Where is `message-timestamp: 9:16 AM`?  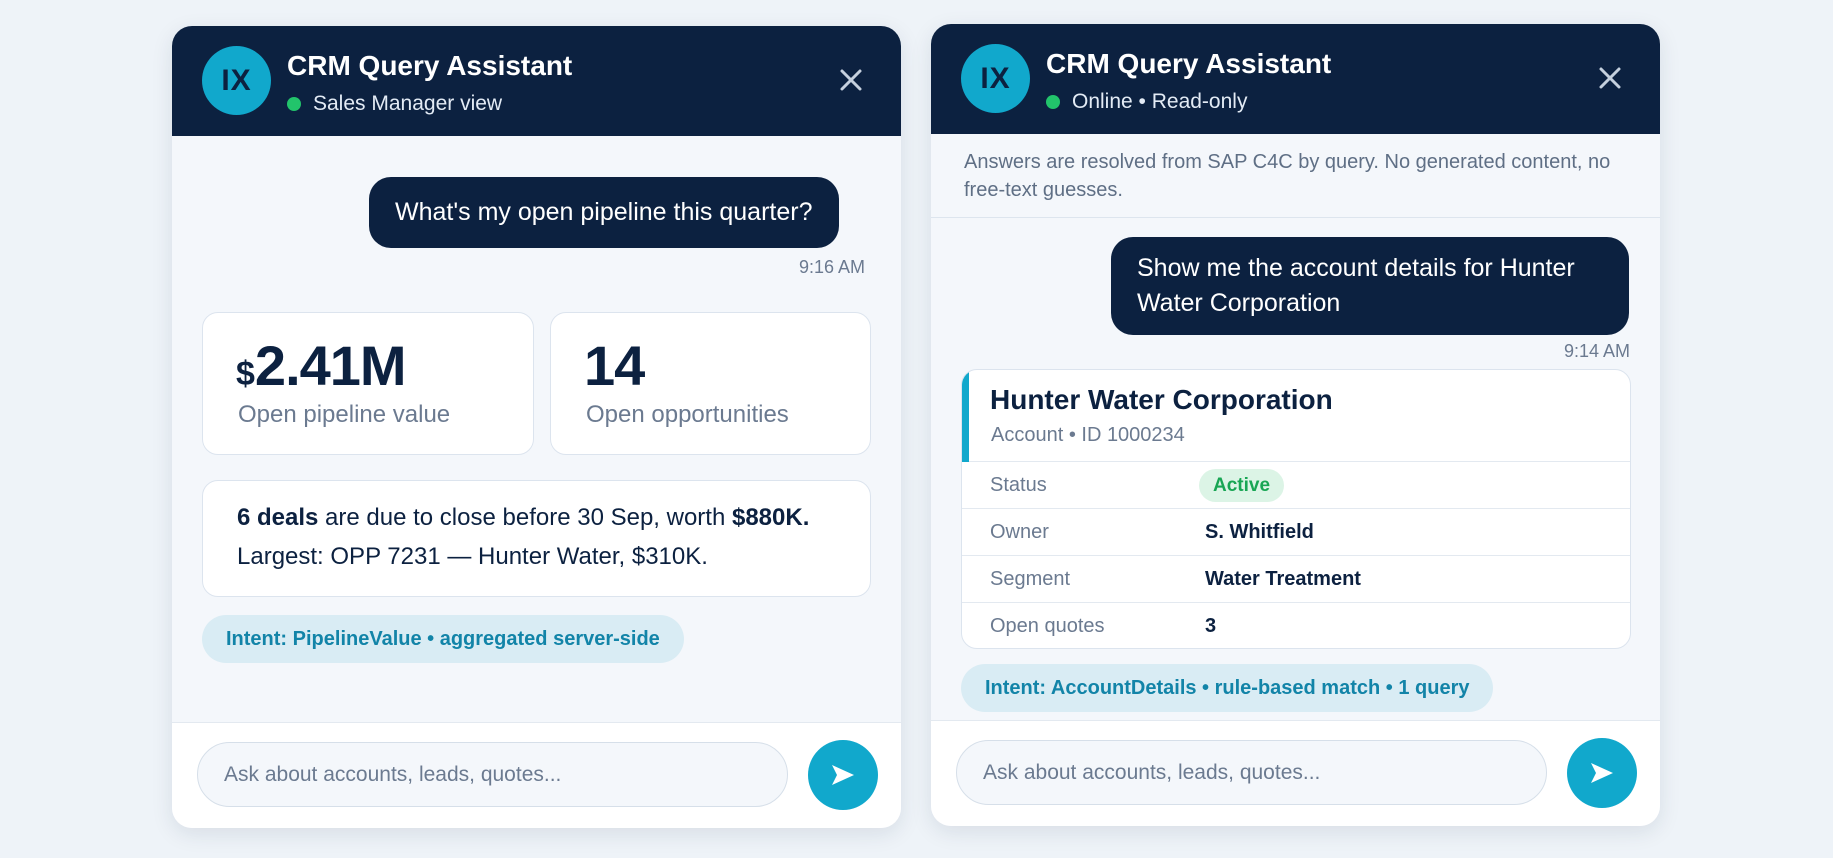
message-timestamp: 9:16 AM is located at coordinates (831, 267).